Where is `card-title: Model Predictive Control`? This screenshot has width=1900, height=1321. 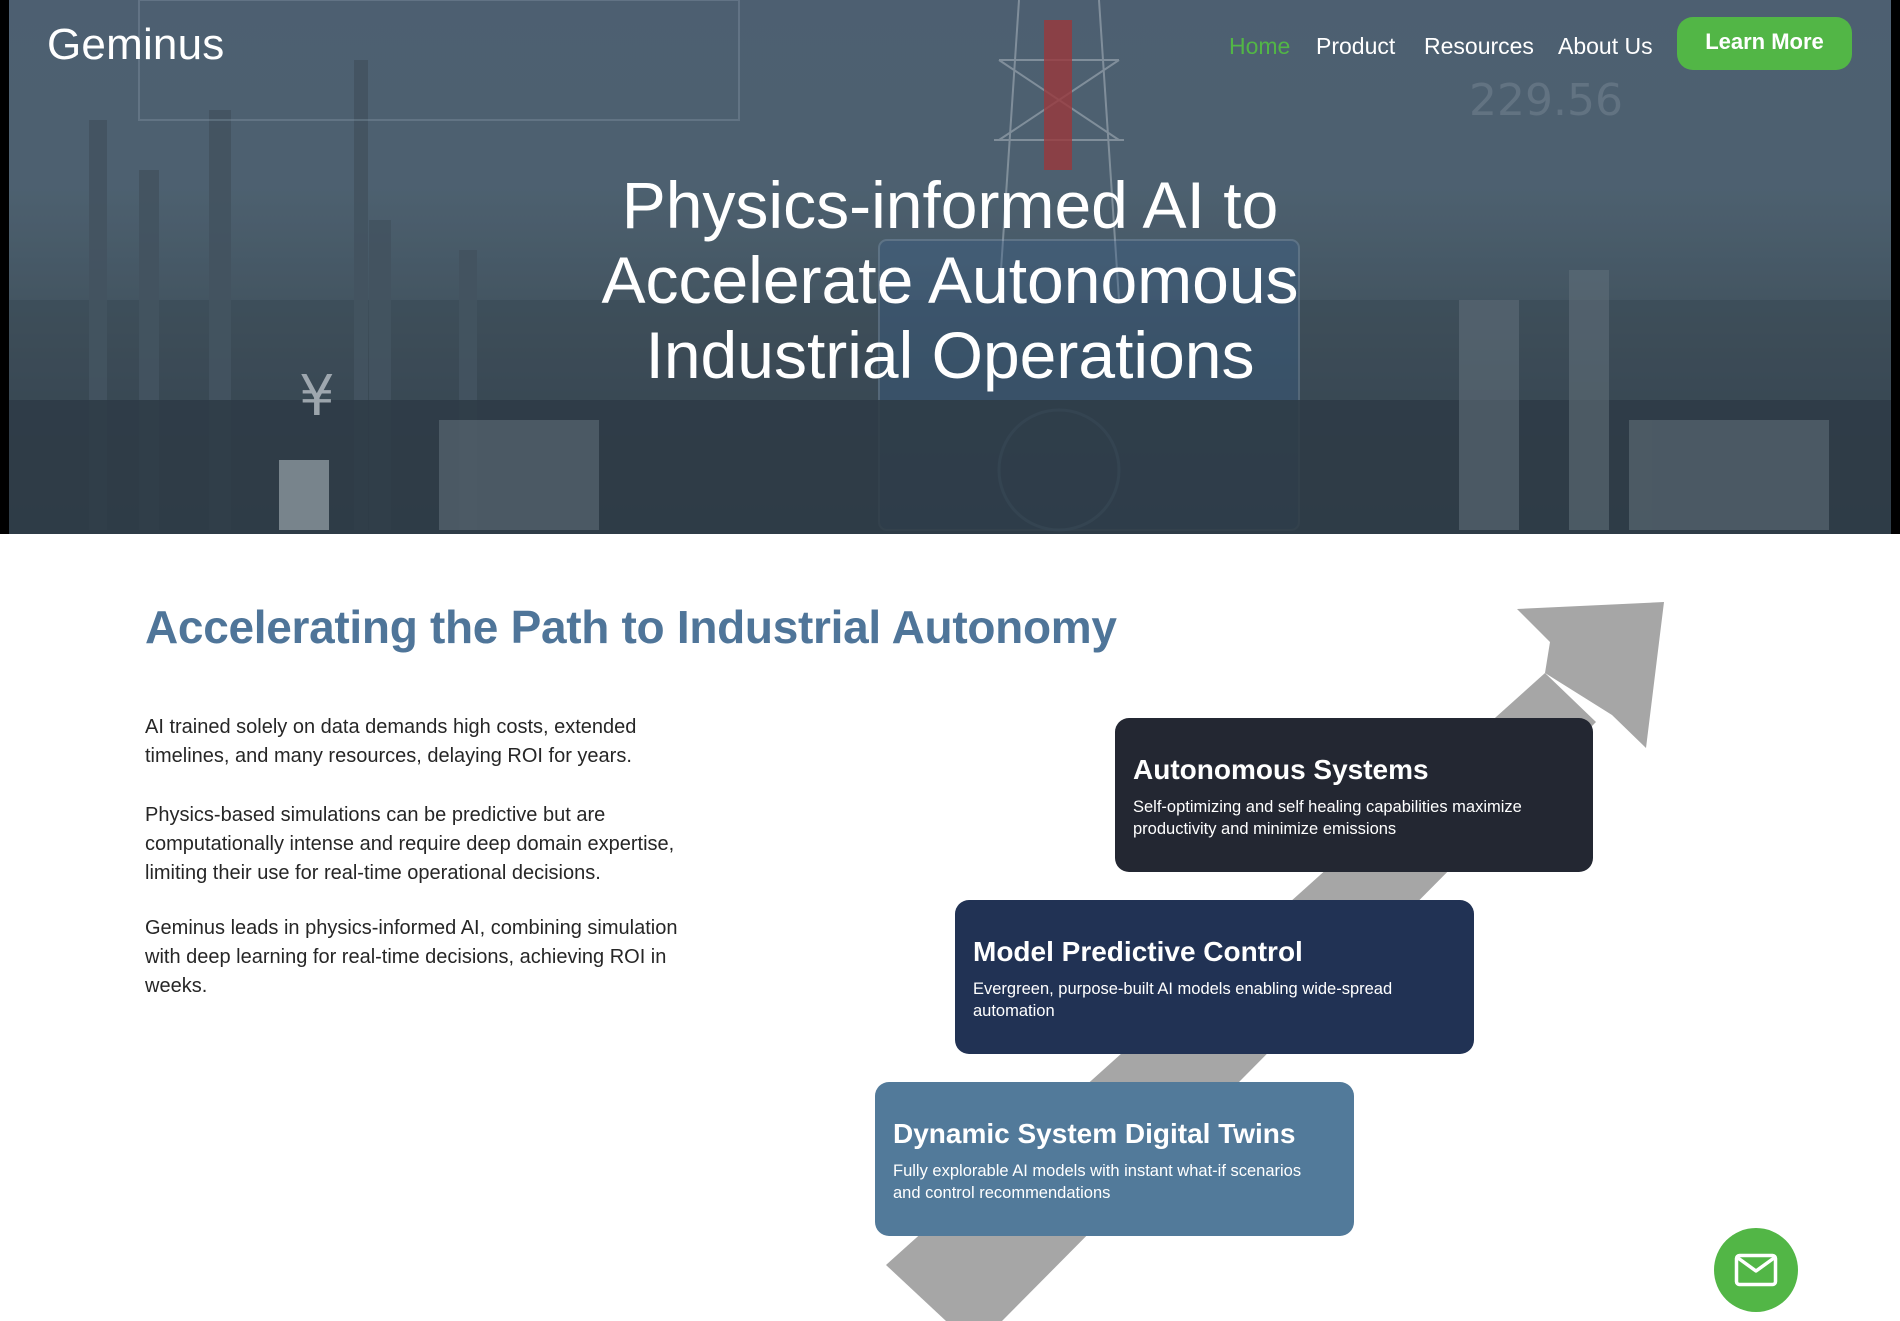
card-title: Model Predictive Control is located at coordinates (1138, 951).